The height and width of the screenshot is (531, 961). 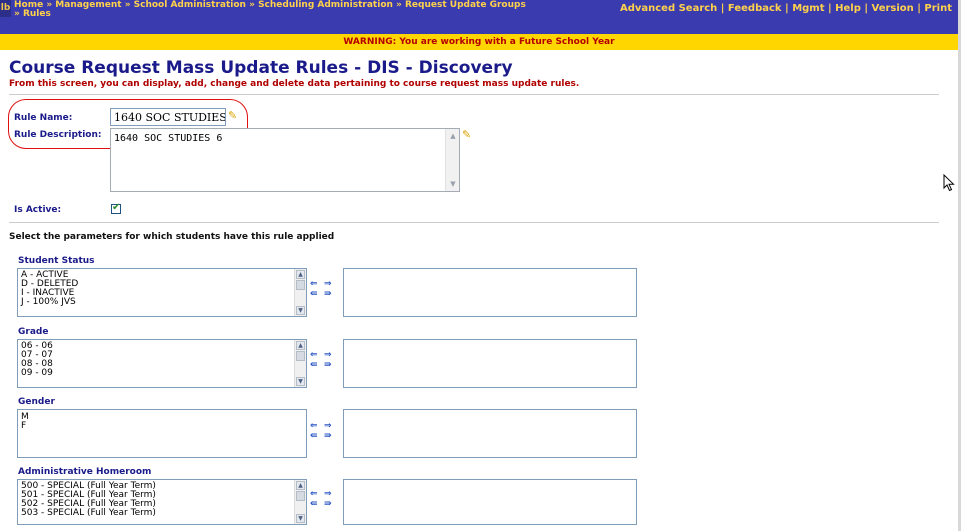 What do you see at coordinates (168, 117) in the screenshot?
I see `rule-name-input: 1640 SOC STUDIES 6` at bounding box center [168, 117].